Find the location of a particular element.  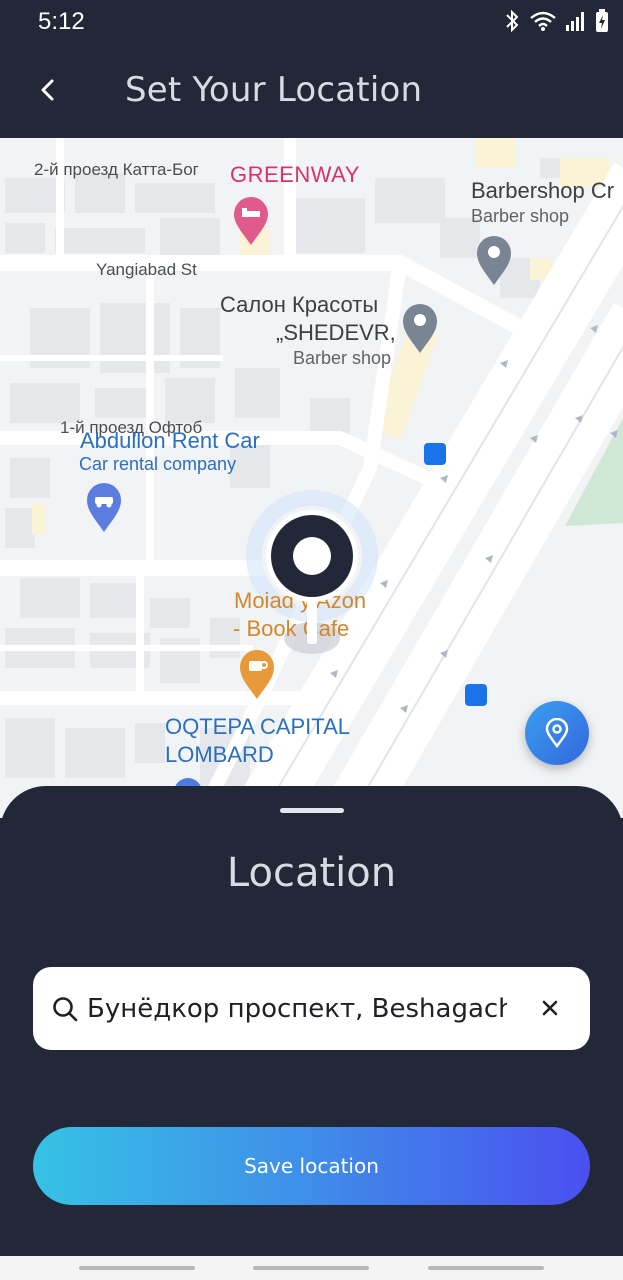

close-icon is located at coordinates (550, 1008).